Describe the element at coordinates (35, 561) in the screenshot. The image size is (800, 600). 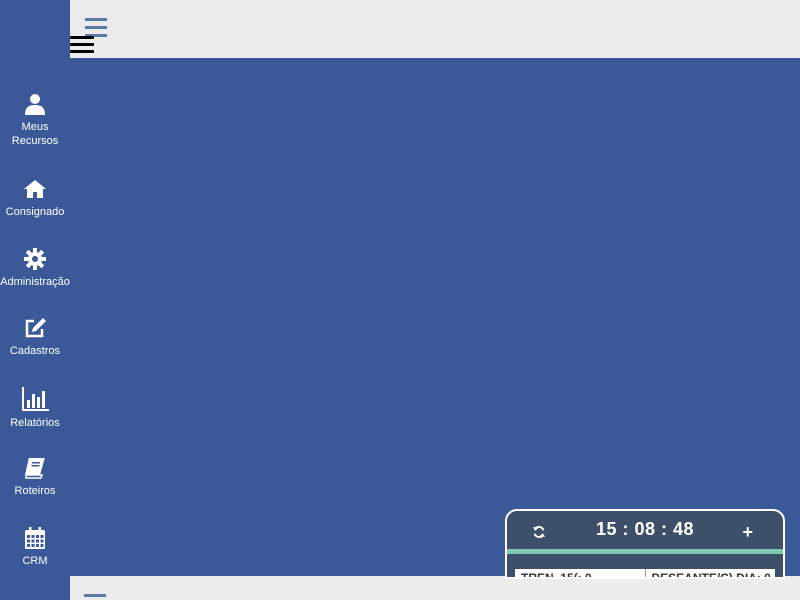
I see `sidebar-item-label: CRM` at that location.